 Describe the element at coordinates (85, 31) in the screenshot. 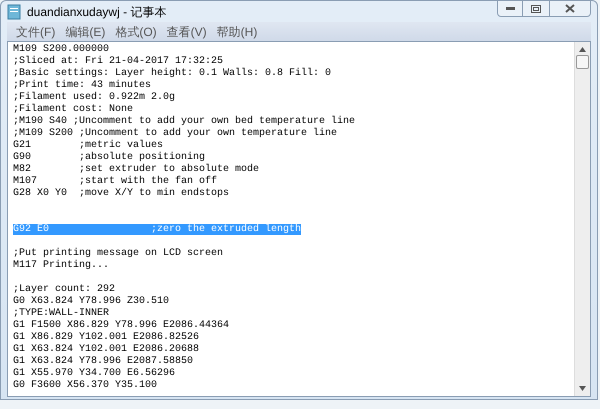

I see `menu-item: 编辑(E)` at that location.